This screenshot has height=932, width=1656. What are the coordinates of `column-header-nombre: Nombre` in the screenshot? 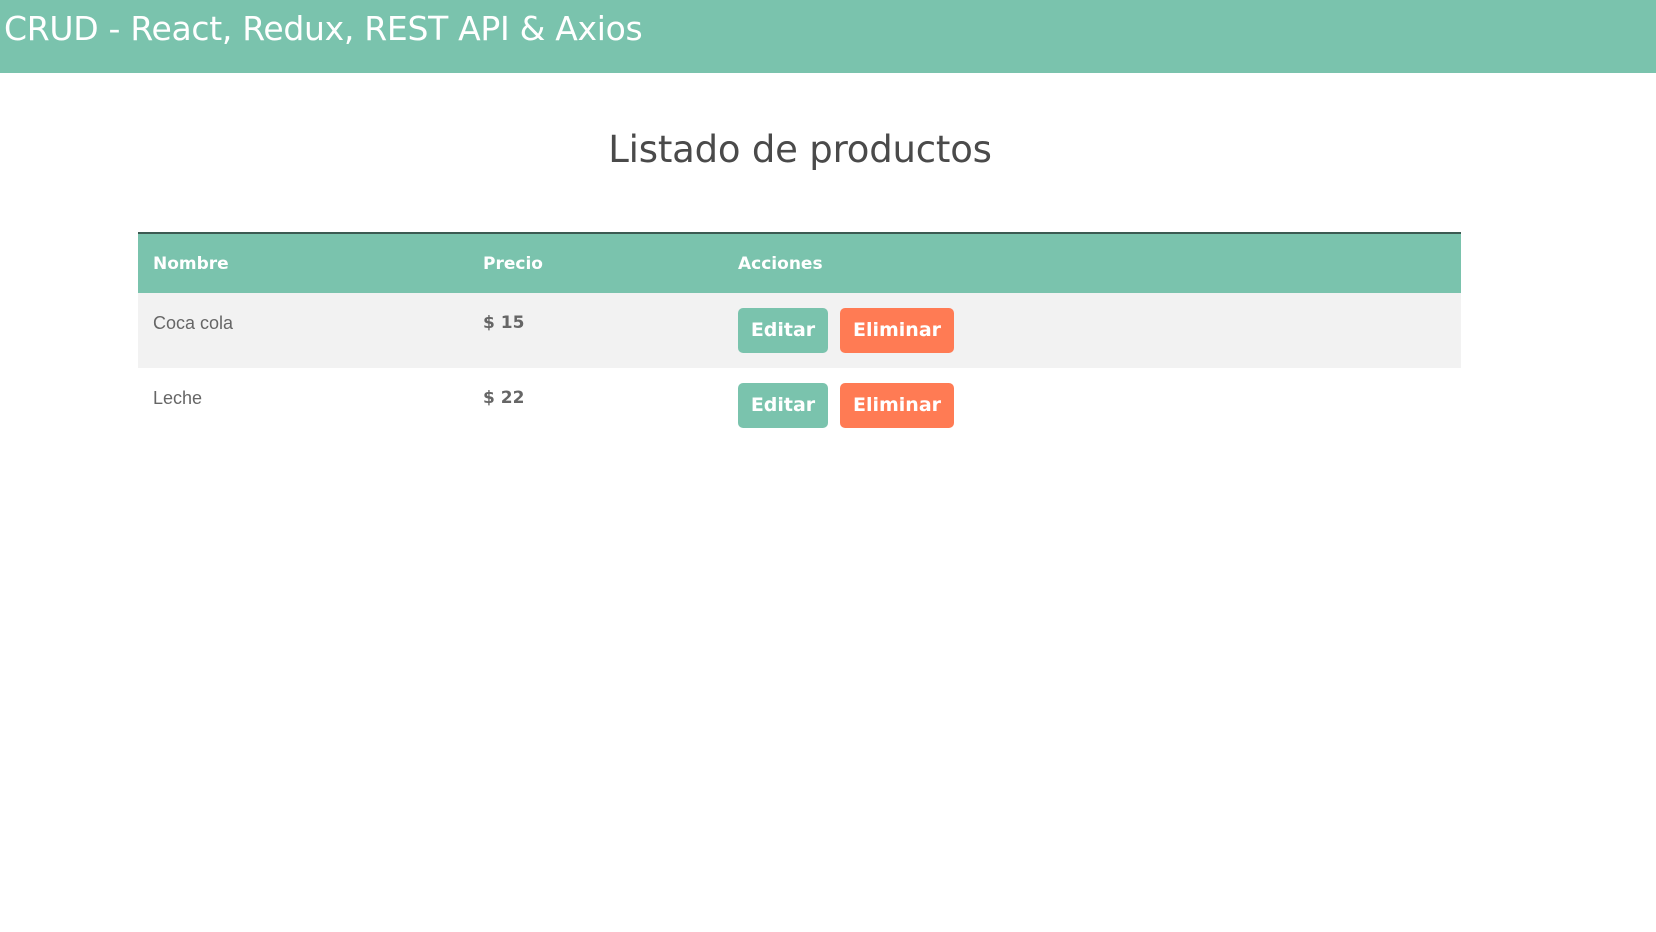 It's located at (191, 263).